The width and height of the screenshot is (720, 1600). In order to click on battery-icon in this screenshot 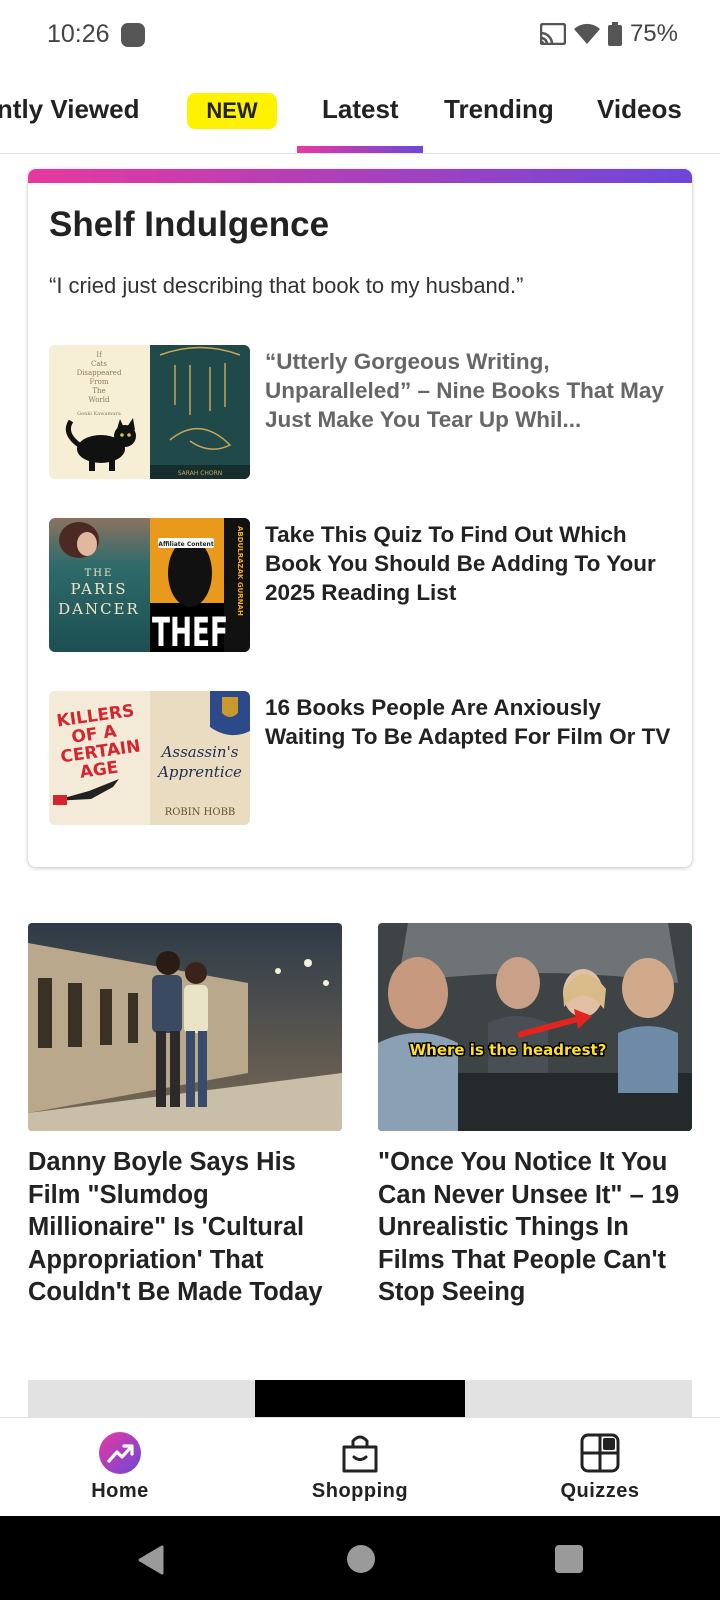, I will do `click(614, 34)`.